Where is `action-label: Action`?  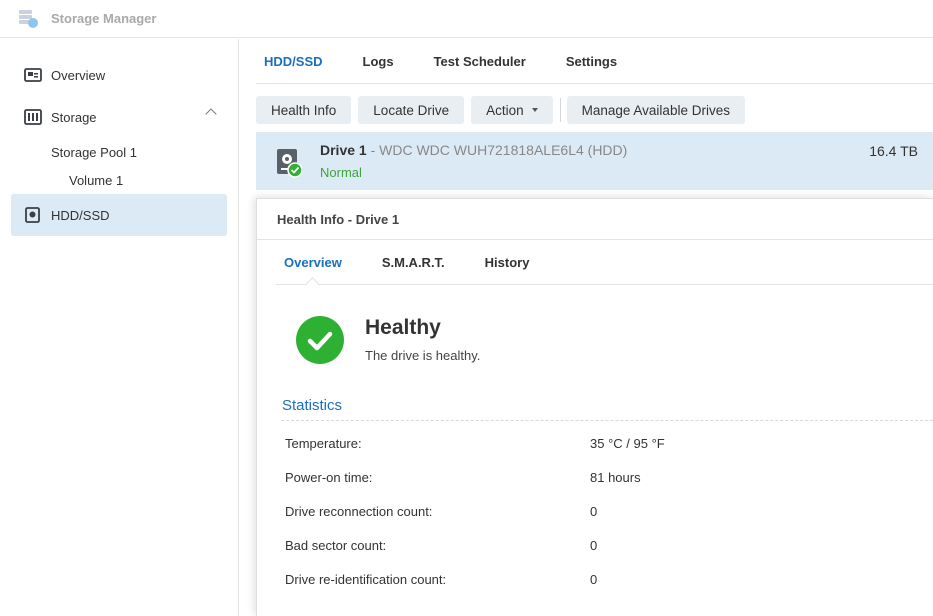 action-label: Action is located at coordinates (505, 110).